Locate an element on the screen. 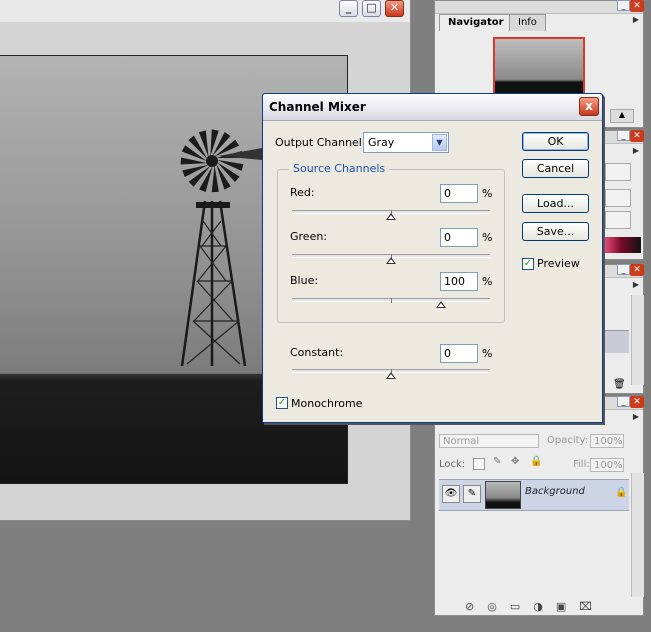 The width and height of the screenshot is (651, 632). blue-value-field: 100 is located at coordinates (459, 281).